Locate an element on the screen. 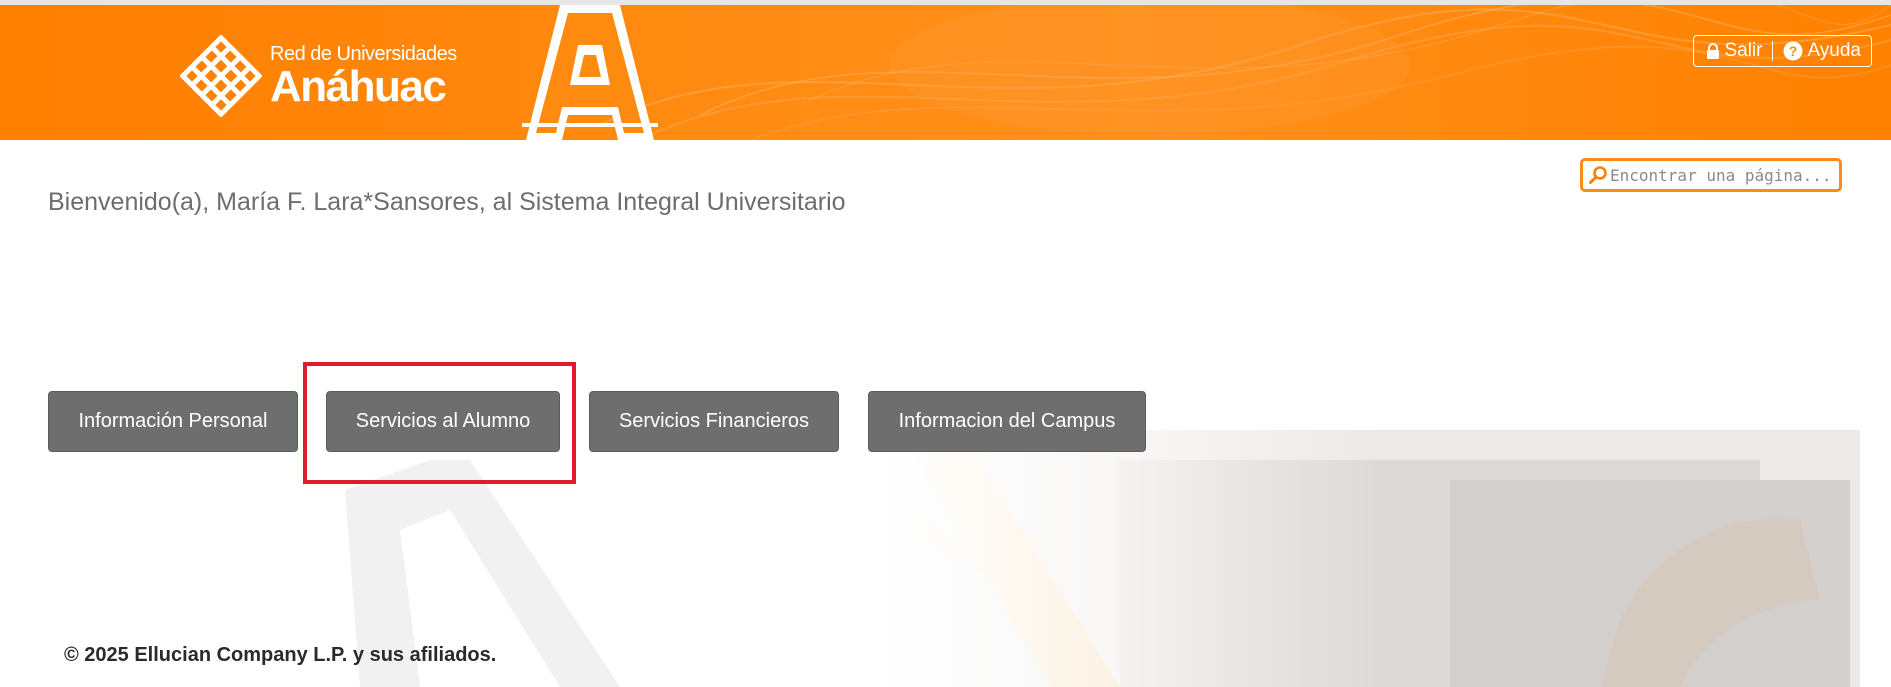  logout-link: Salir is located at coordinates (1734, 51).